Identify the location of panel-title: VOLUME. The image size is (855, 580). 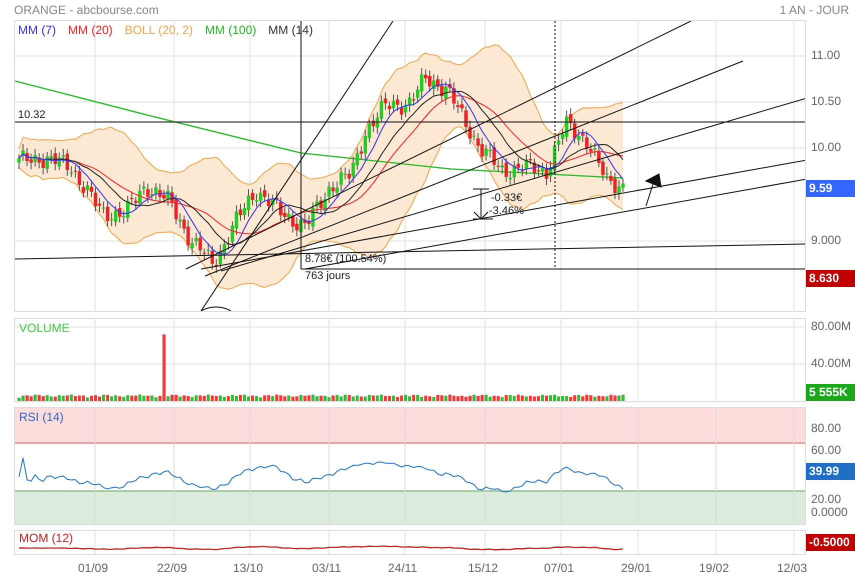
(44, 328).